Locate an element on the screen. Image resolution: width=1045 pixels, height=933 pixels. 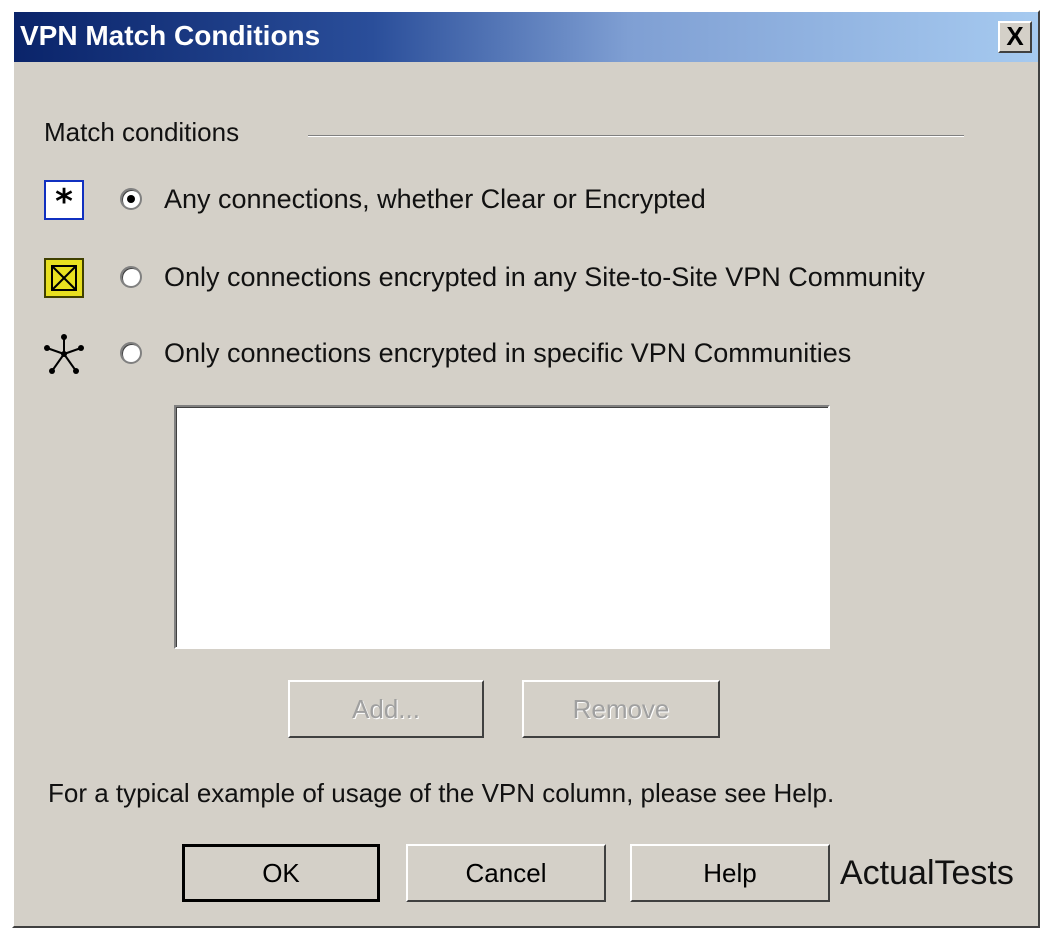
remove-button: Remove is located at coordinates (621, 709).